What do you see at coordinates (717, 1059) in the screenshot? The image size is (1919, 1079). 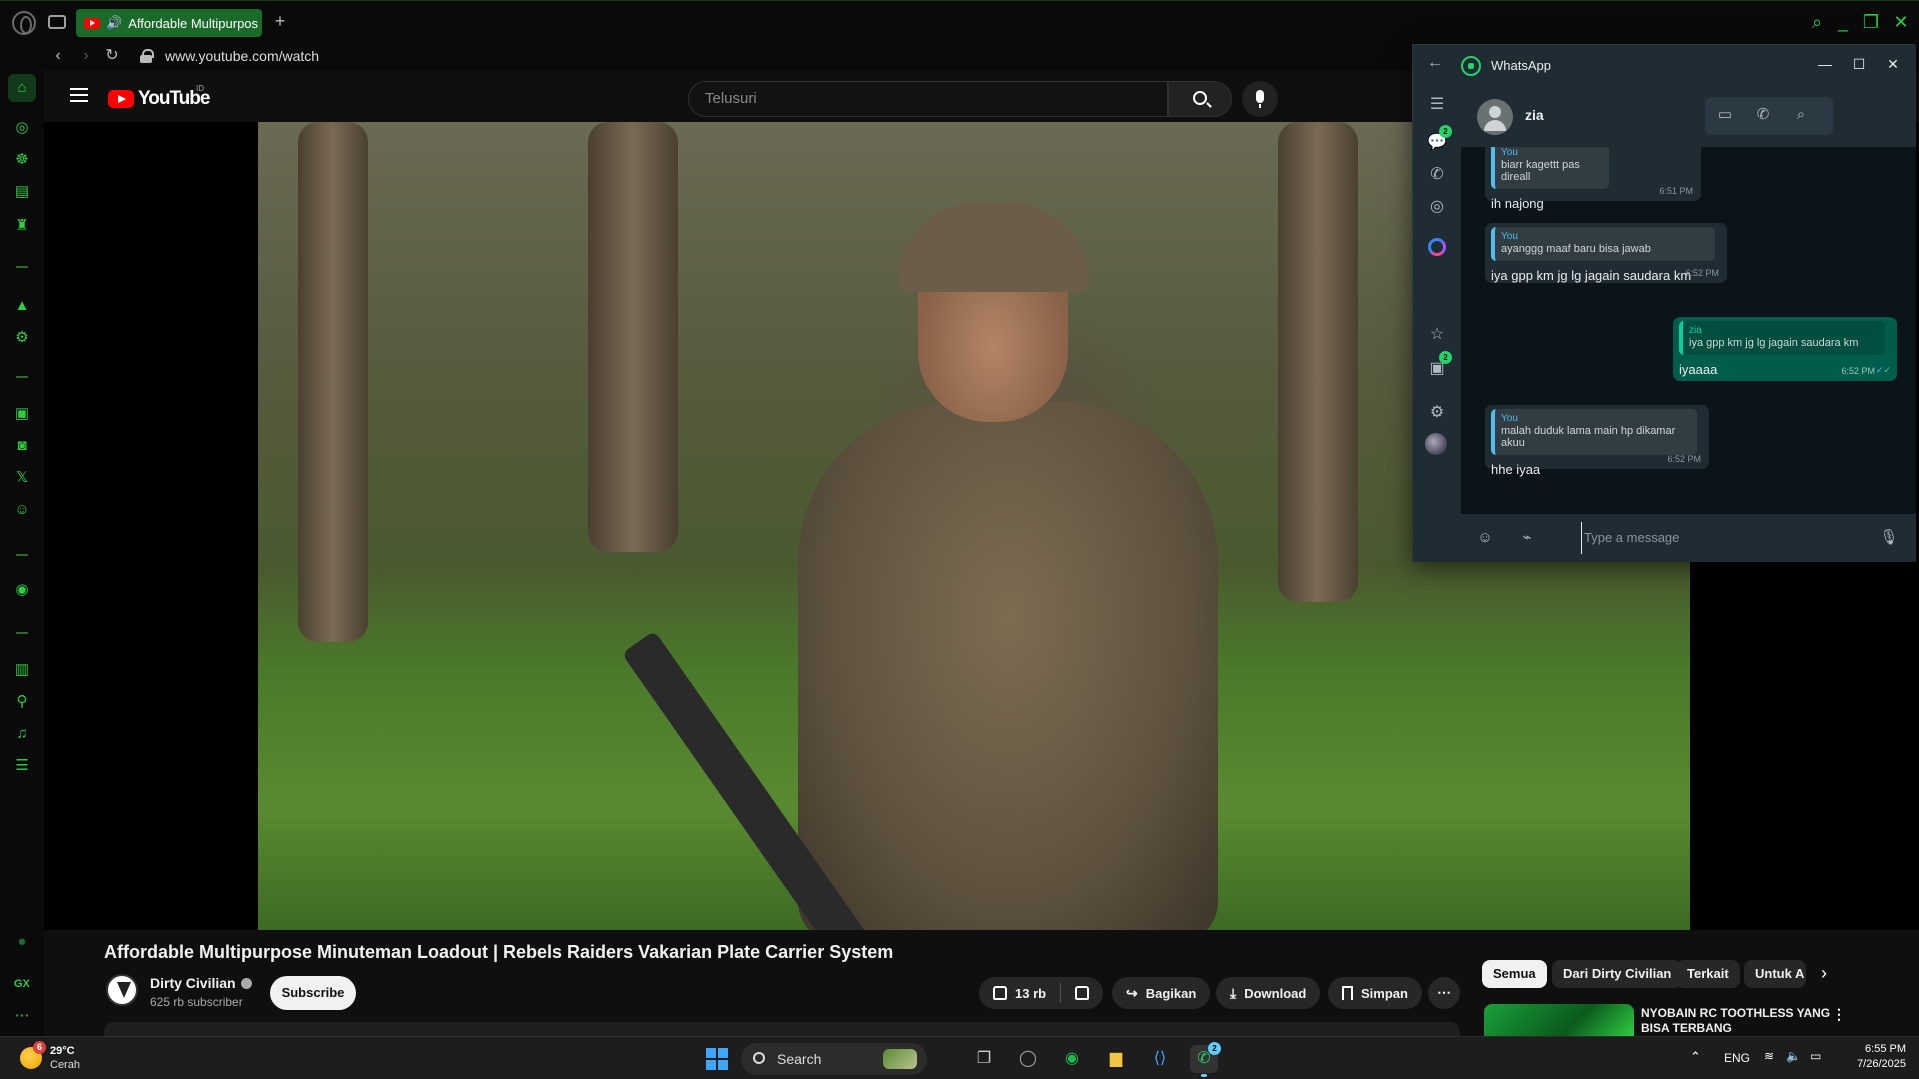 I see `start-button` at bounding box center [717, 1059].